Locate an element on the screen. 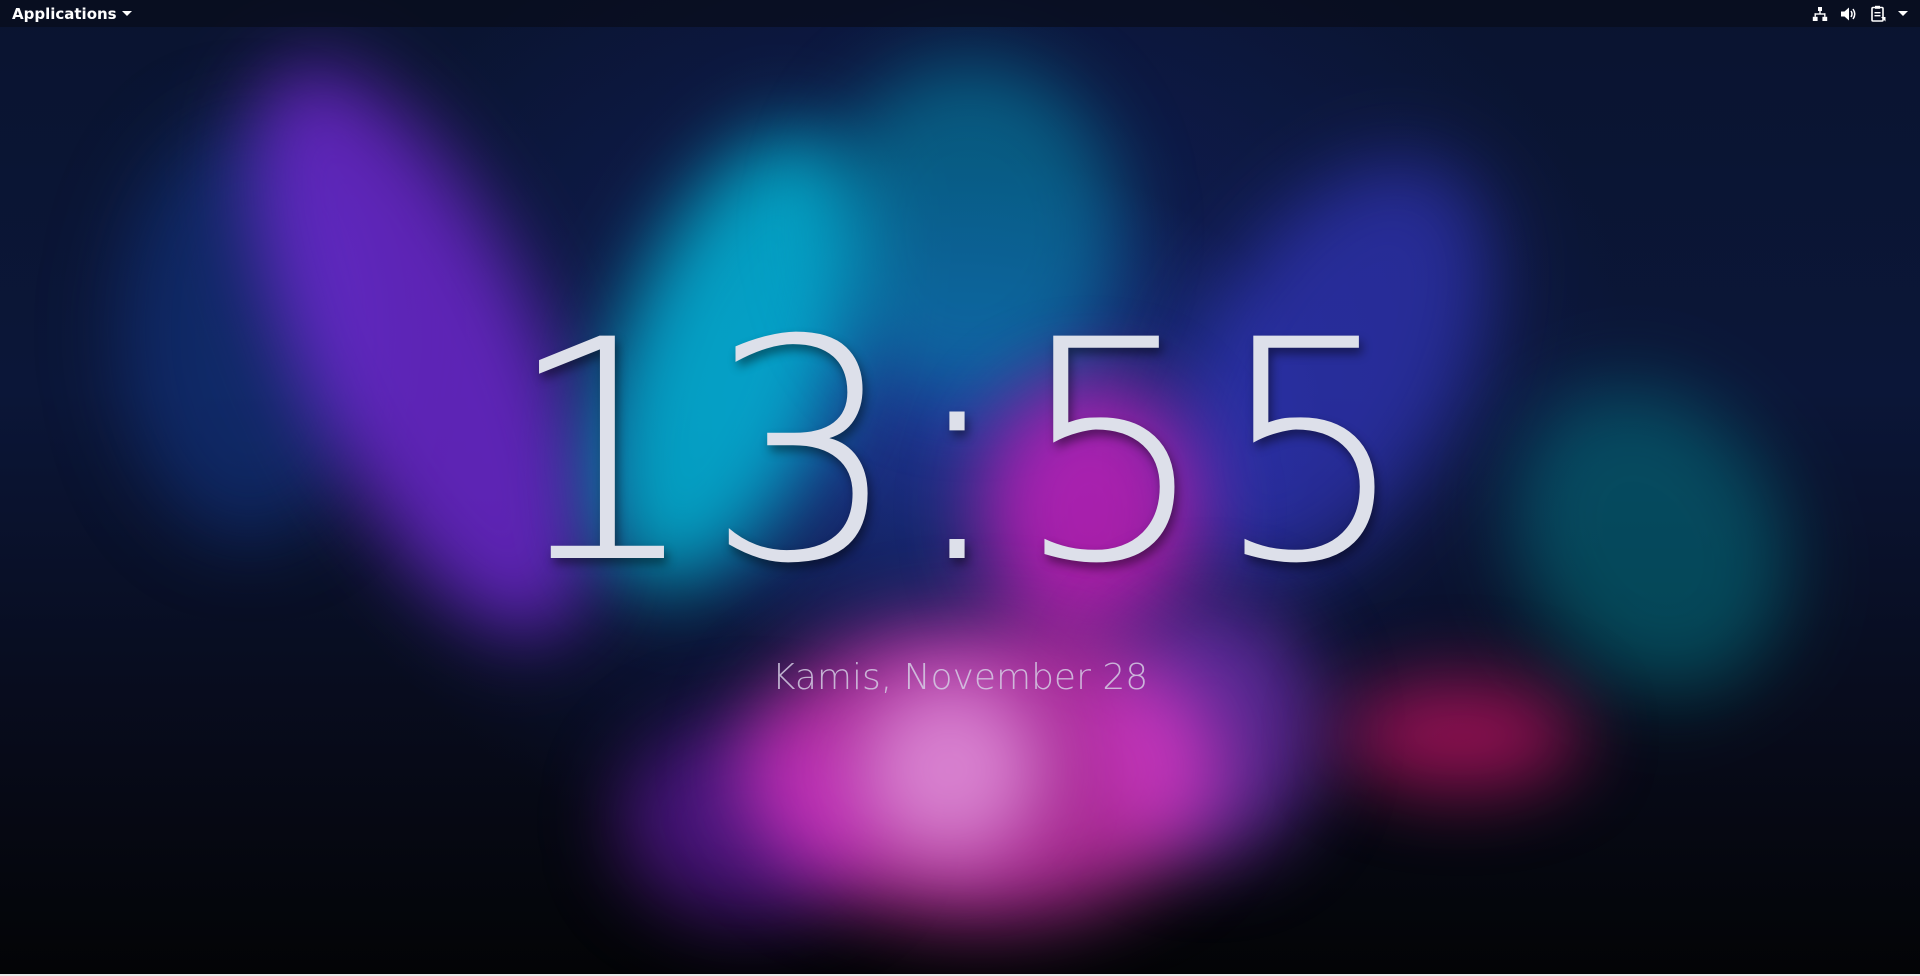 The width and height of the screenshot is (1920, 976). applications-menu-button: Applications is located at coordinates (72, 13).